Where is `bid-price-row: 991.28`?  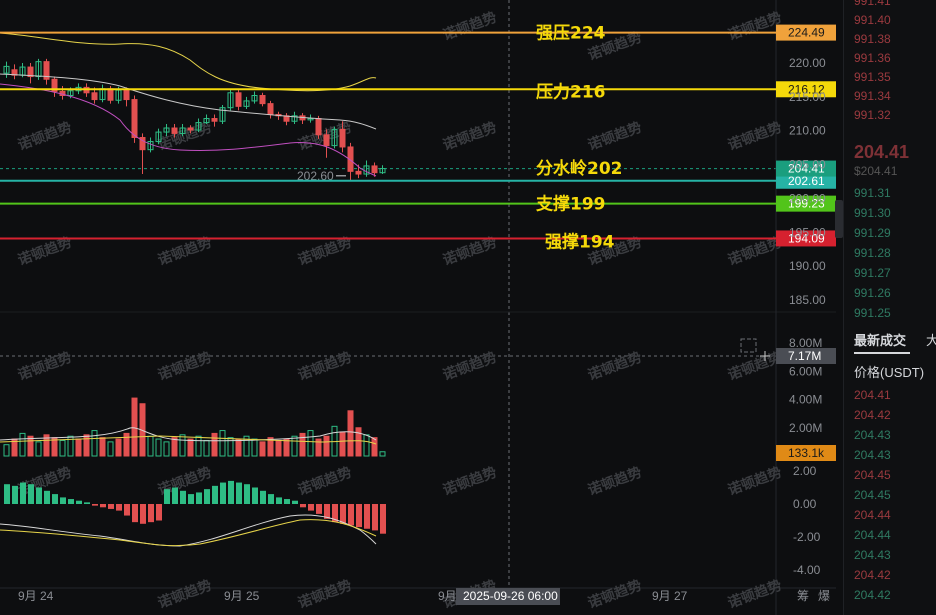 bid-price-row: 991.28 is located at coordinates (872, 253).